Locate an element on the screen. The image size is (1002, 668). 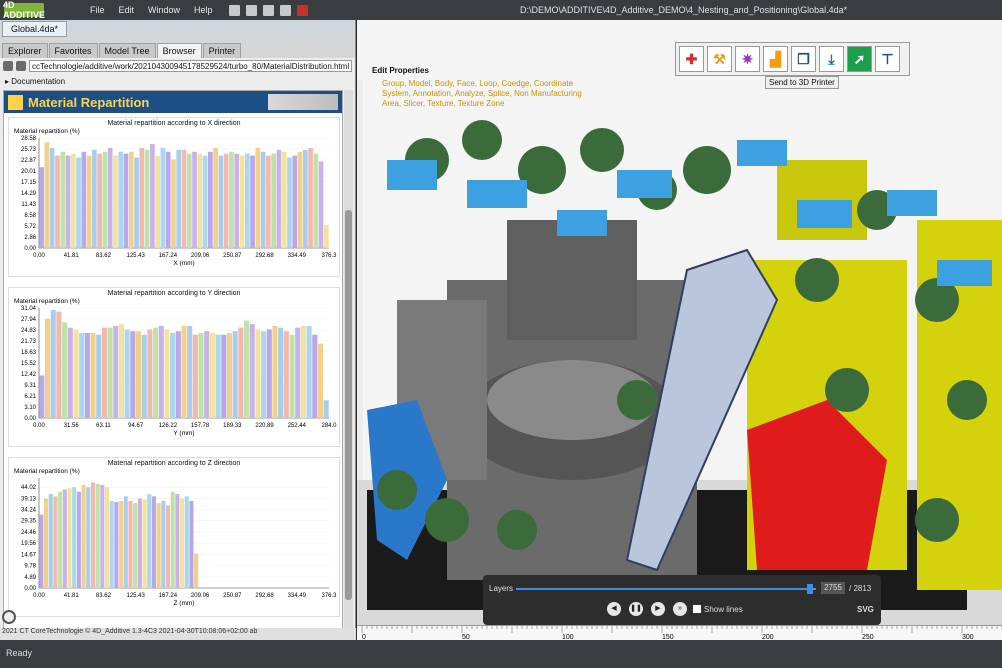
chart-x-ytick: 0.00 is located at coordinates (30, 249).